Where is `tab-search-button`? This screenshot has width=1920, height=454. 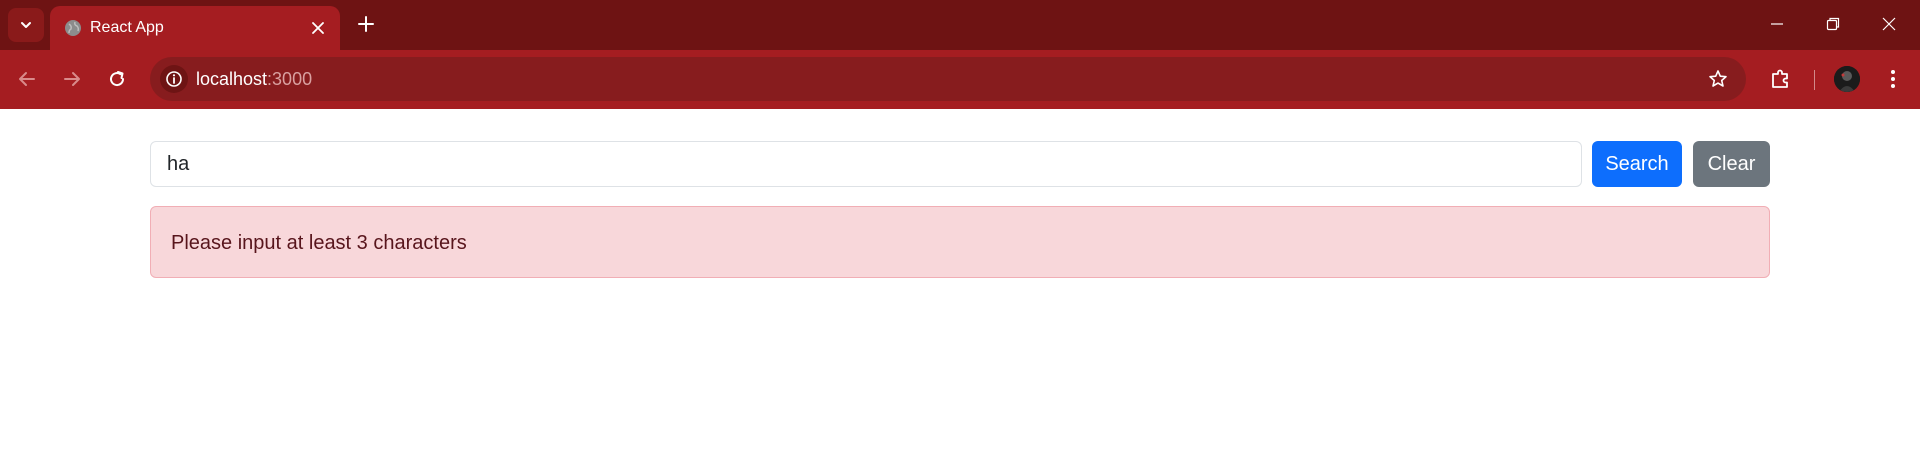
tab-search-button is located at coordinates (26, 25).